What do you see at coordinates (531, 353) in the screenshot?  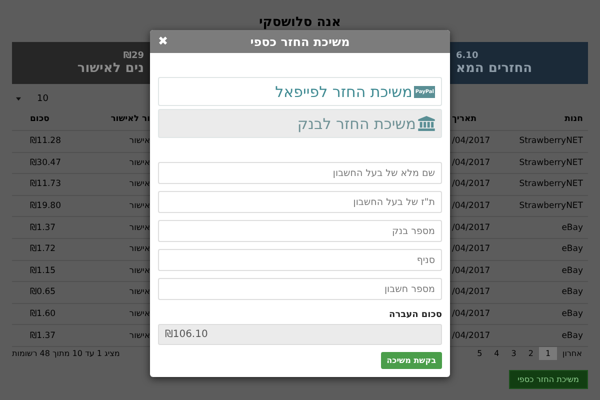 I see `page-link: 2` at bounding box center [531, 353].